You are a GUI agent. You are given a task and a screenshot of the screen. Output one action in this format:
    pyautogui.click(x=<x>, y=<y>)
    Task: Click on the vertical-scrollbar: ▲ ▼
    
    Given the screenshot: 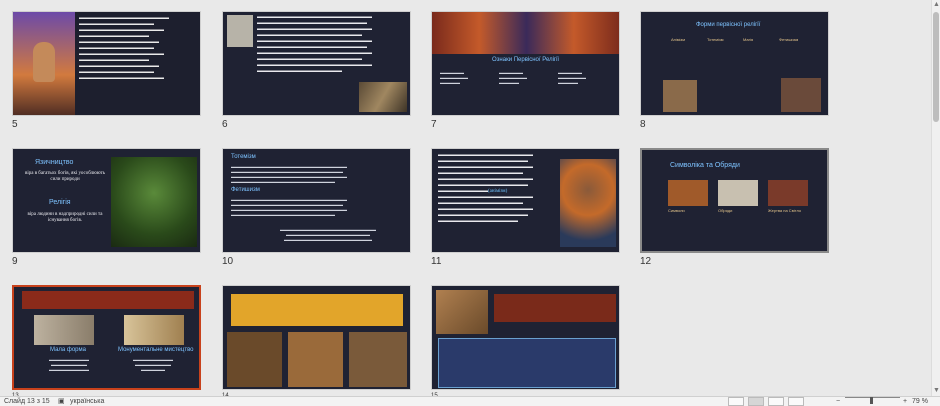 What is the action you would take?
    pyautogui.click(x=935, y=198)
    